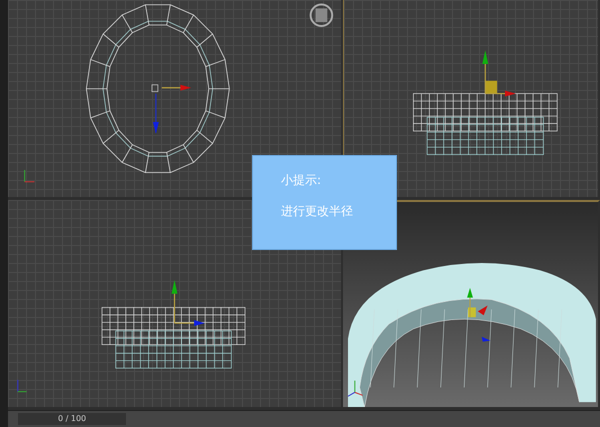 The image size is (600, 427). I want to click on time-slider-thumb: 0 / 100, so click(72, 419).